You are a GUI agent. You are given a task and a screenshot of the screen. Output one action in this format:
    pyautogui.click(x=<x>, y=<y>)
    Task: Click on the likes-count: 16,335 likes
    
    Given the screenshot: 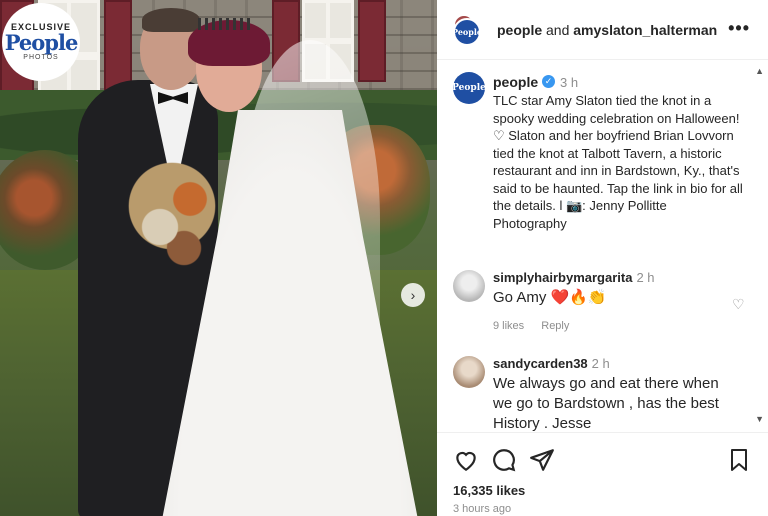 What is the action you would take?
    pyautogui.click(x=489, y=490)
    